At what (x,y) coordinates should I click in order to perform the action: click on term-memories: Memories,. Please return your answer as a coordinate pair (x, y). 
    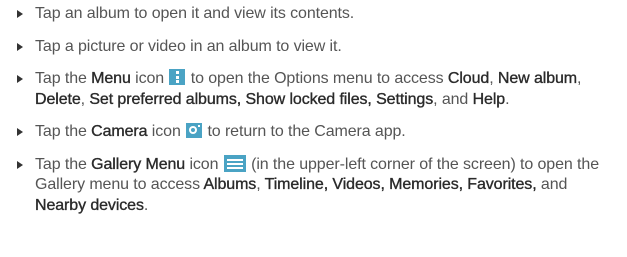
    Looking at the image, I should click on (426, 184).